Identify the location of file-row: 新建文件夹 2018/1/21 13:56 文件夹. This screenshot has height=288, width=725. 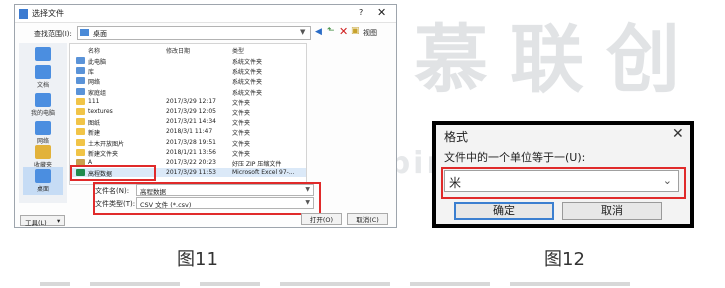
(188, 153).